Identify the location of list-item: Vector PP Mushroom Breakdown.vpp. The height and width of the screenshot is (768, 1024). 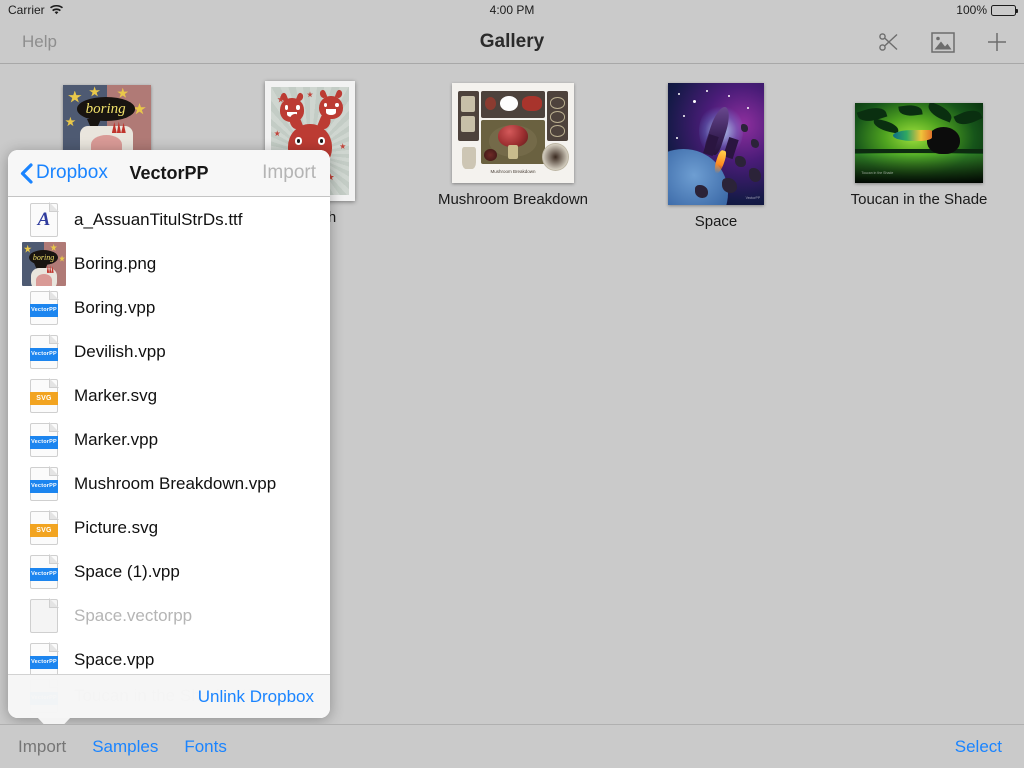
(169, 484).